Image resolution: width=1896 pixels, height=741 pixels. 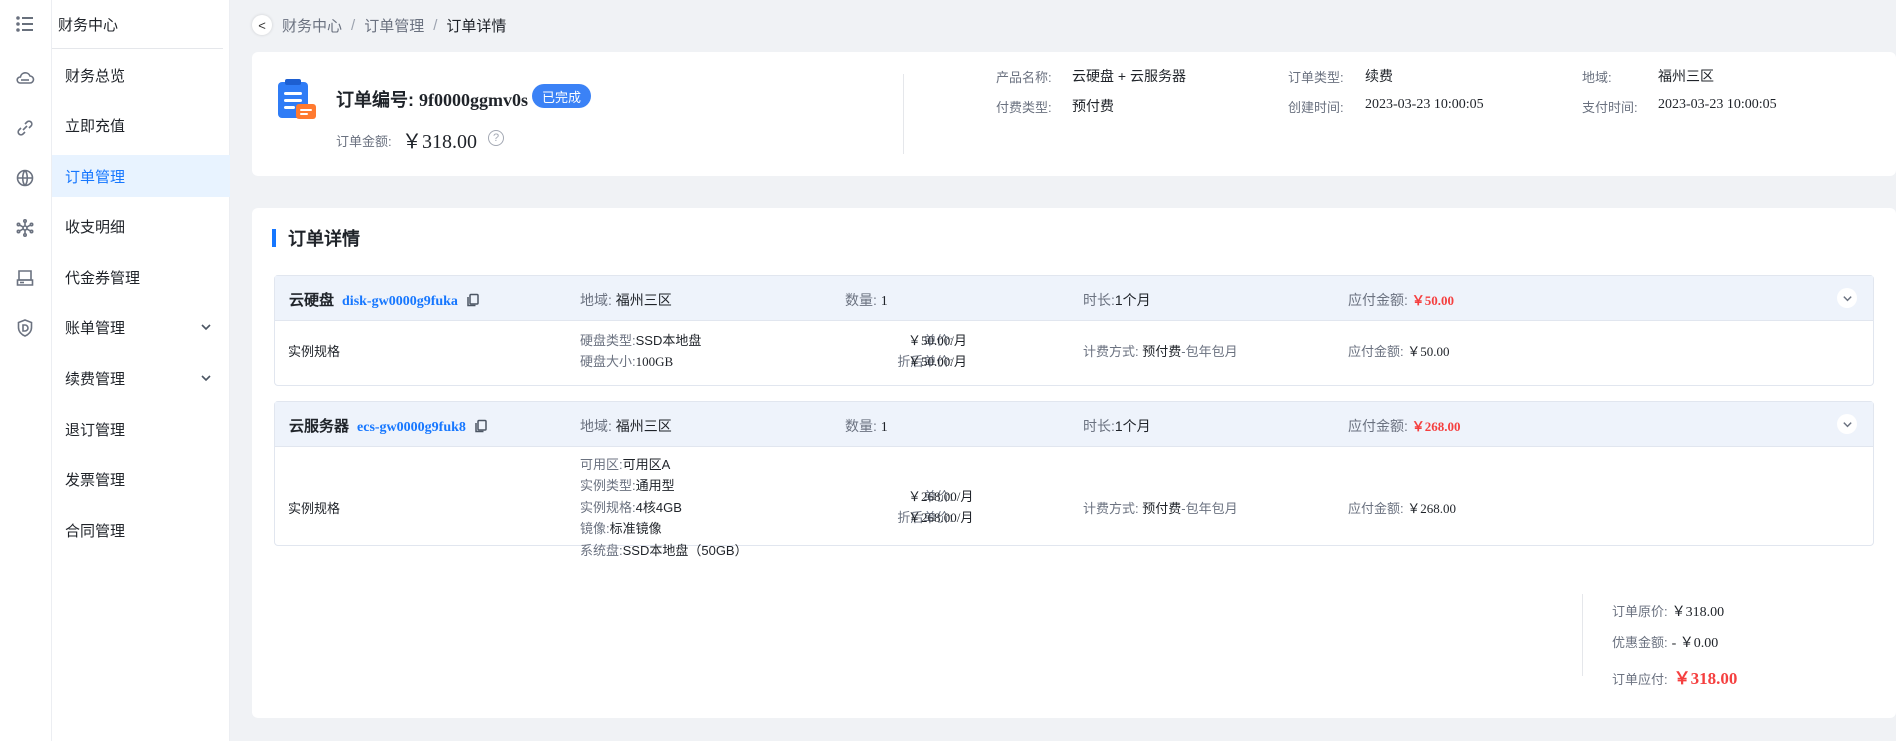 What do you see at coordinates (375, 100) in the screenshot?
I see `order-number-label: 订单编号:` at bounding box center [375, 100].